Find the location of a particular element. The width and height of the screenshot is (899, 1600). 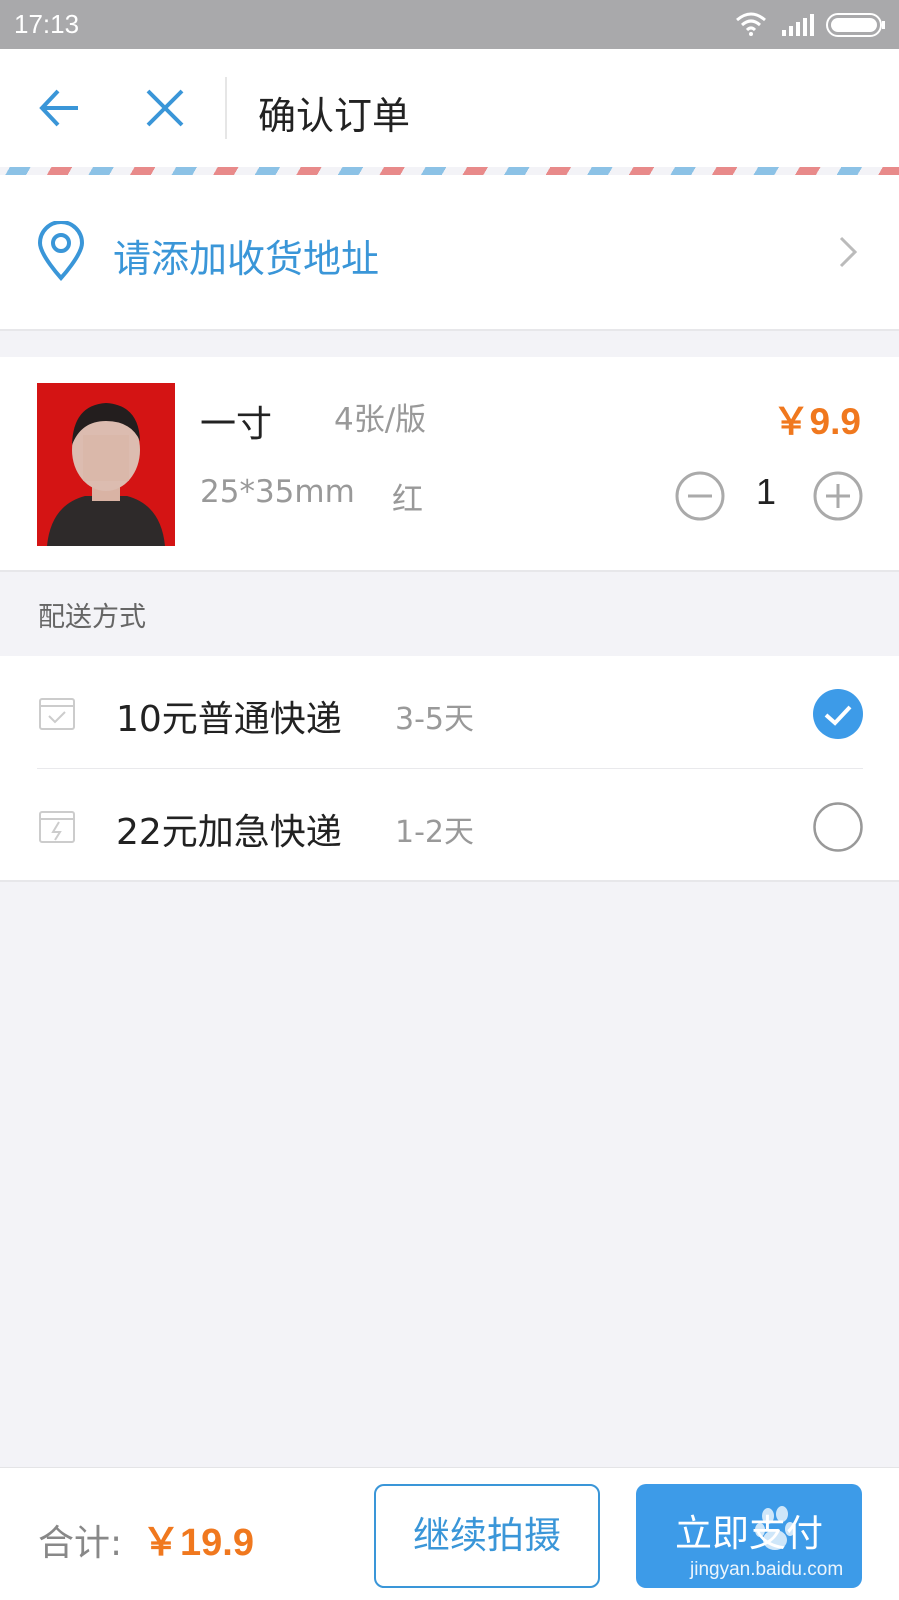

close-icon is located at coordinates (165, 108).